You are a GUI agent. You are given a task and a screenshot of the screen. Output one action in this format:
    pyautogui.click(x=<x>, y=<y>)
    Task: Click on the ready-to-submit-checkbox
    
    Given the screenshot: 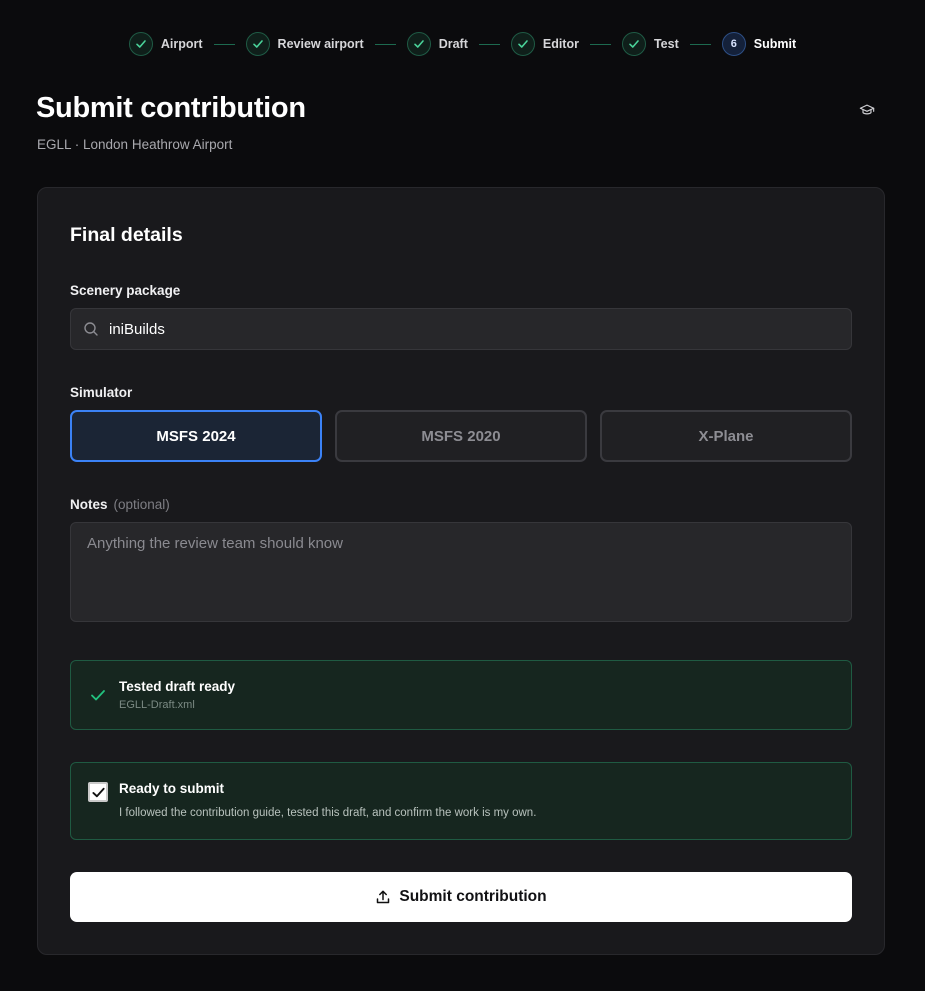 What is the action you would take?
    pyautogui.click(x=98, y=792)
    